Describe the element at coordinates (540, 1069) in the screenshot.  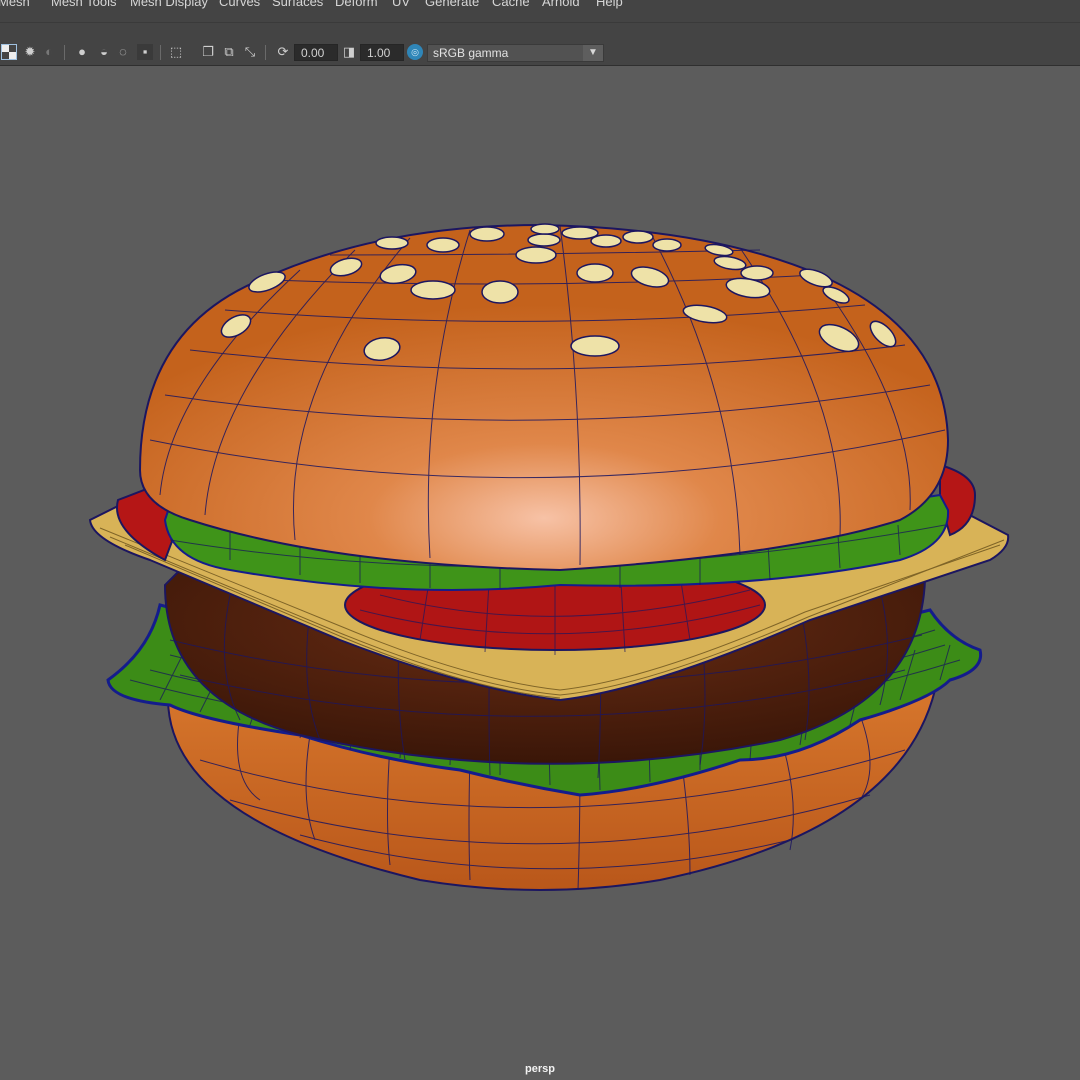
I see `camera-name-label: persp` at that location.